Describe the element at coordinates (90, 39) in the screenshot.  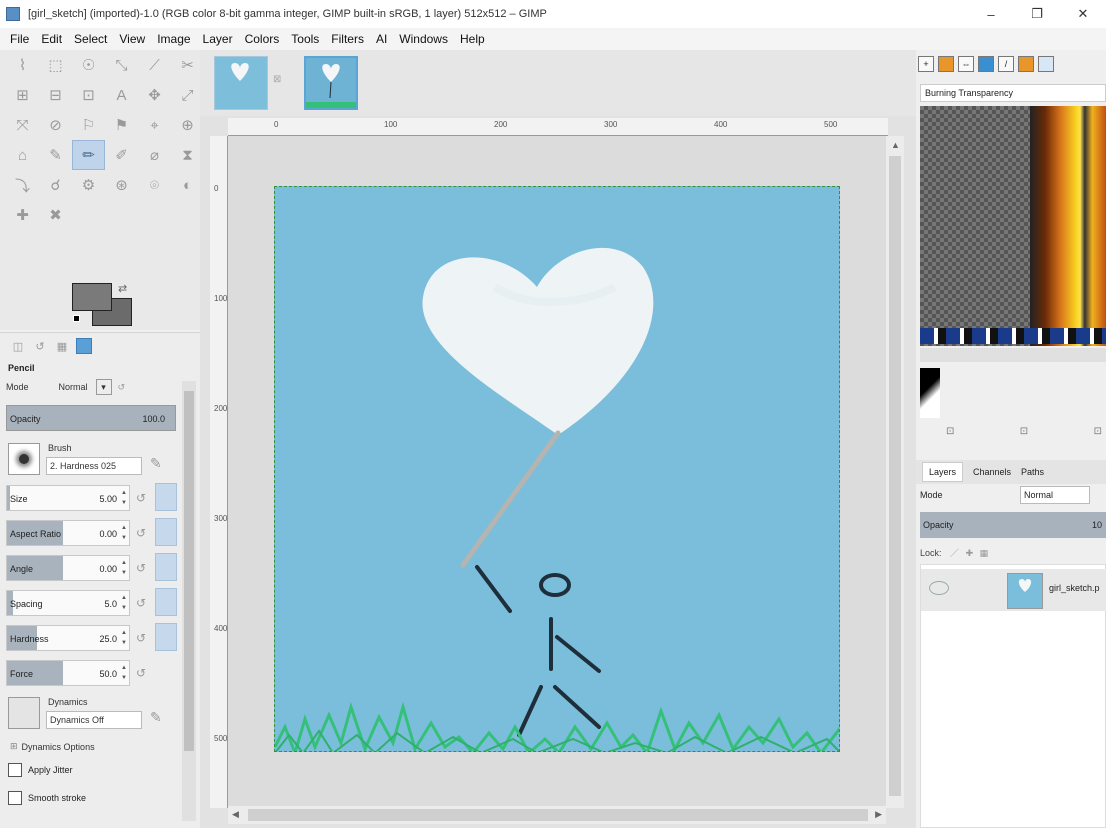
I see `menu-select: Select` at that location.